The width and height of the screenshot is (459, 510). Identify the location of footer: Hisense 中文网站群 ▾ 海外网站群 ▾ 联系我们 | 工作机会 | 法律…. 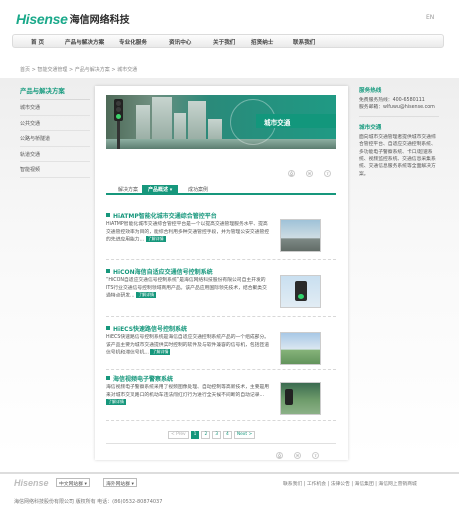
(229, 491).